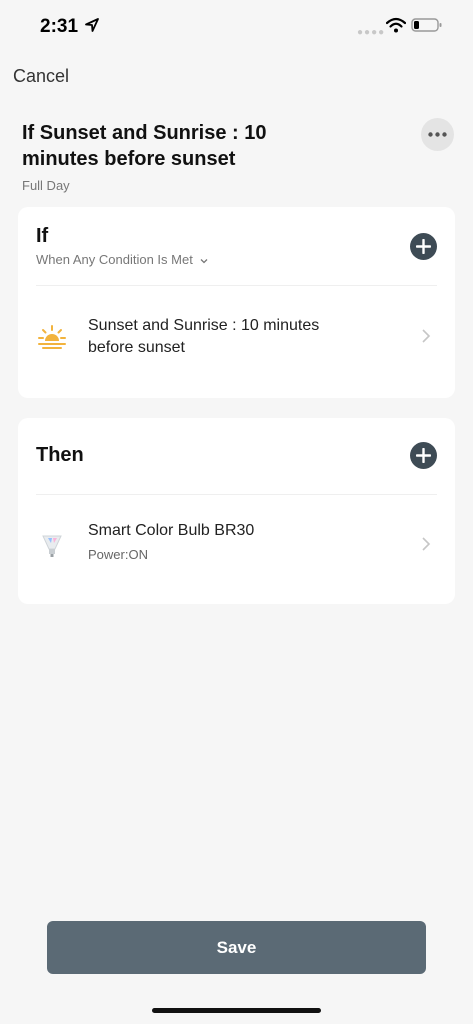 Image resolution: width=473 pixels, height=1024 pixels. Describe the element at coordinates (236, 1010) in the screenshot. I see `home-indicator` at that location.